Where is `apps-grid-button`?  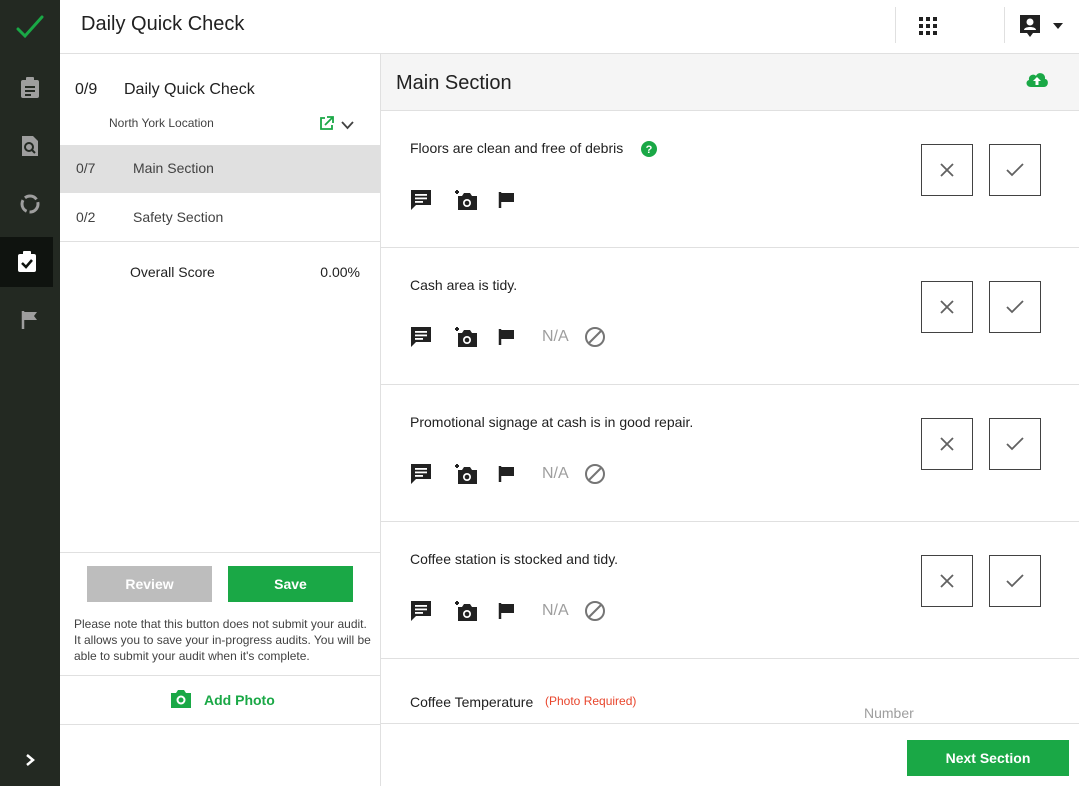 apps-grid-button is located at coordinates (928, 26).